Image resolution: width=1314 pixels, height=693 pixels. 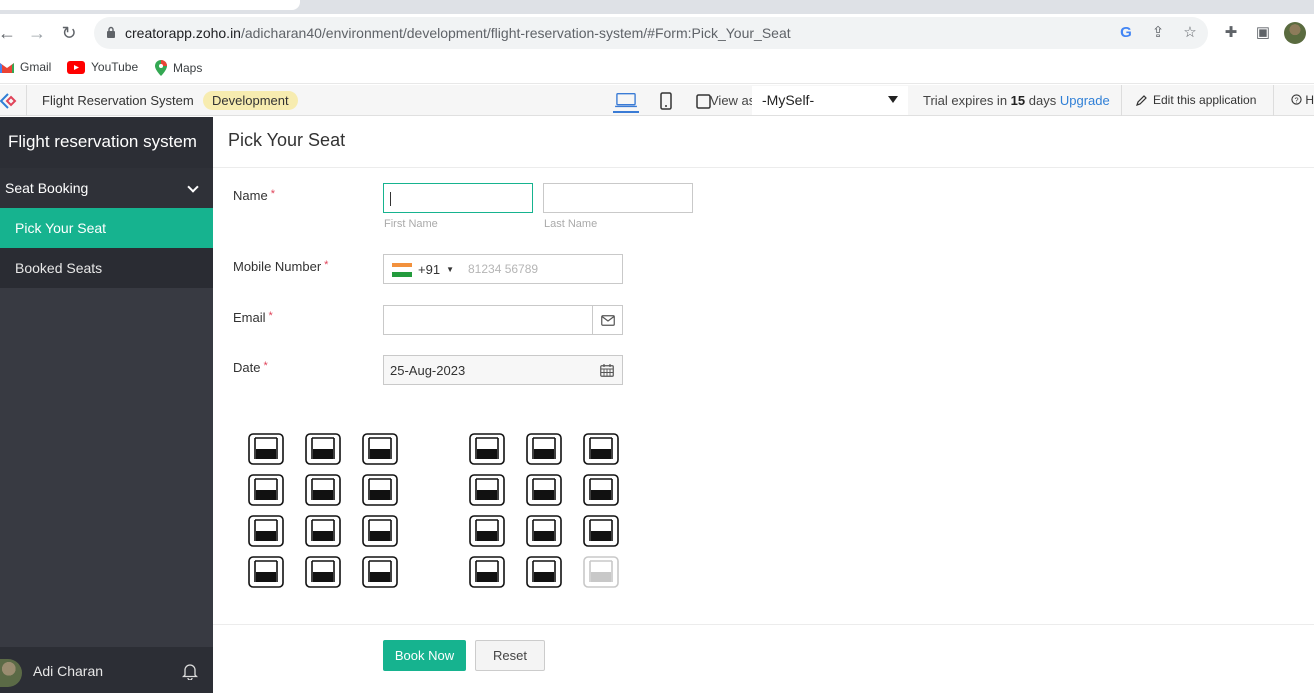 What do you see at coordinates (161, 68) in the screenshot?
I see `maps-icon` at bounding box center [161, 68].